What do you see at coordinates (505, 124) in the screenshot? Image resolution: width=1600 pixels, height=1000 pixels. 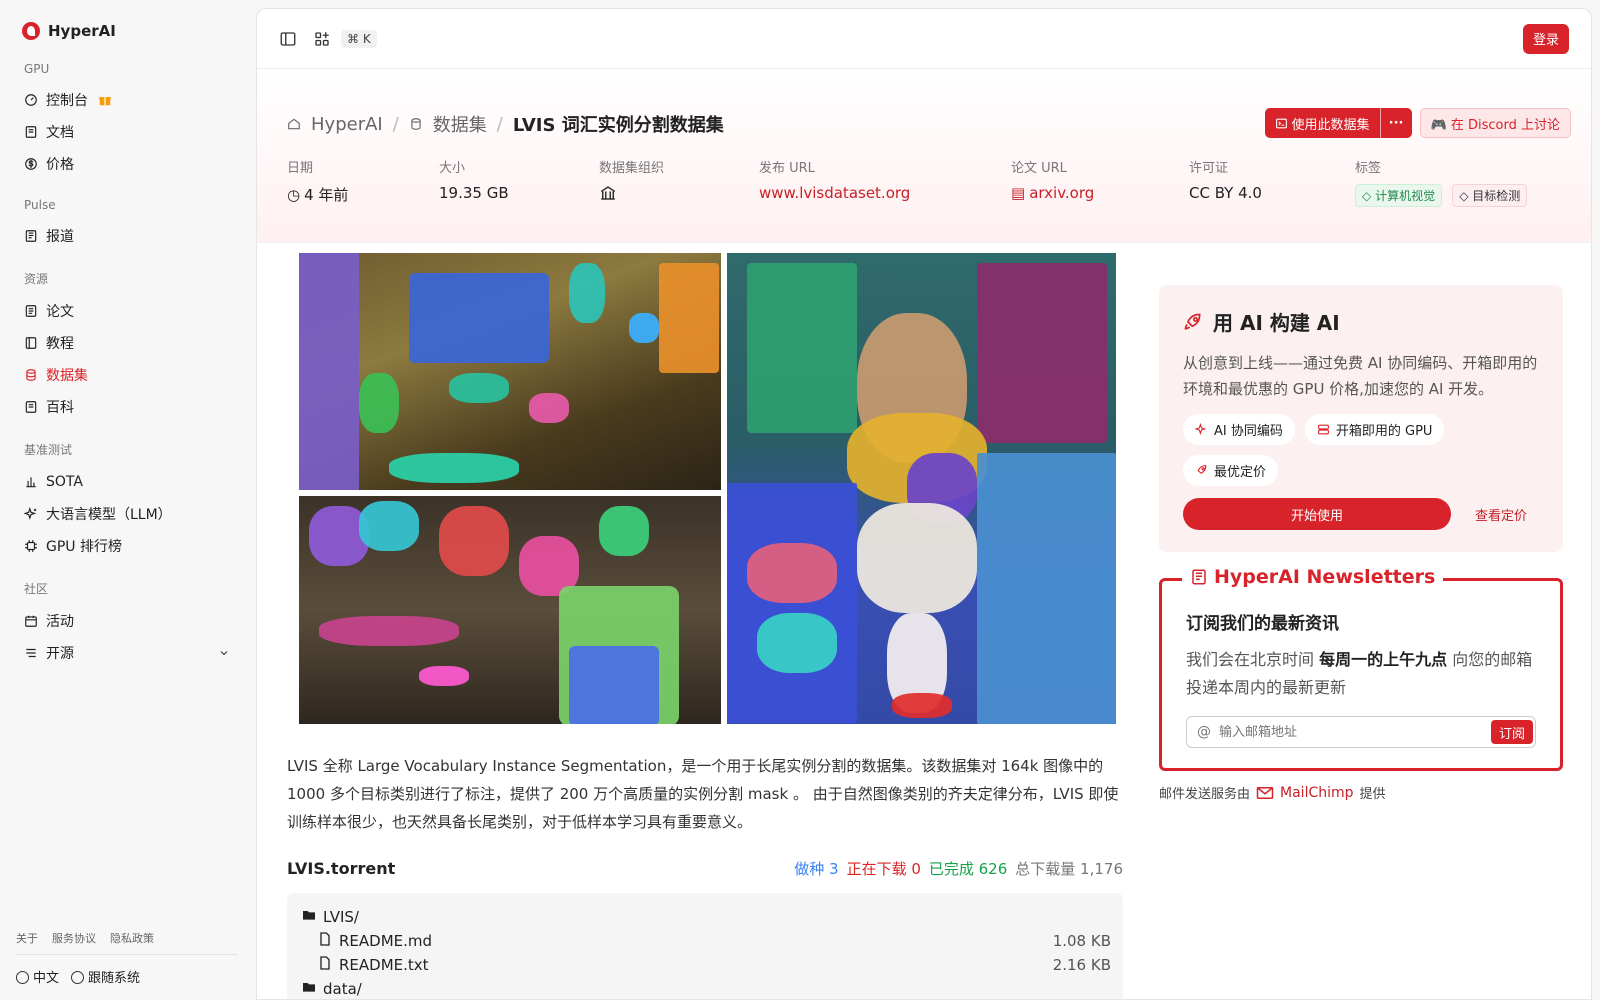 I see `breadcrumb: HyperAI / 数据集 / LVIS 词汇实例分割数据集` at bounding box center [505, 124].